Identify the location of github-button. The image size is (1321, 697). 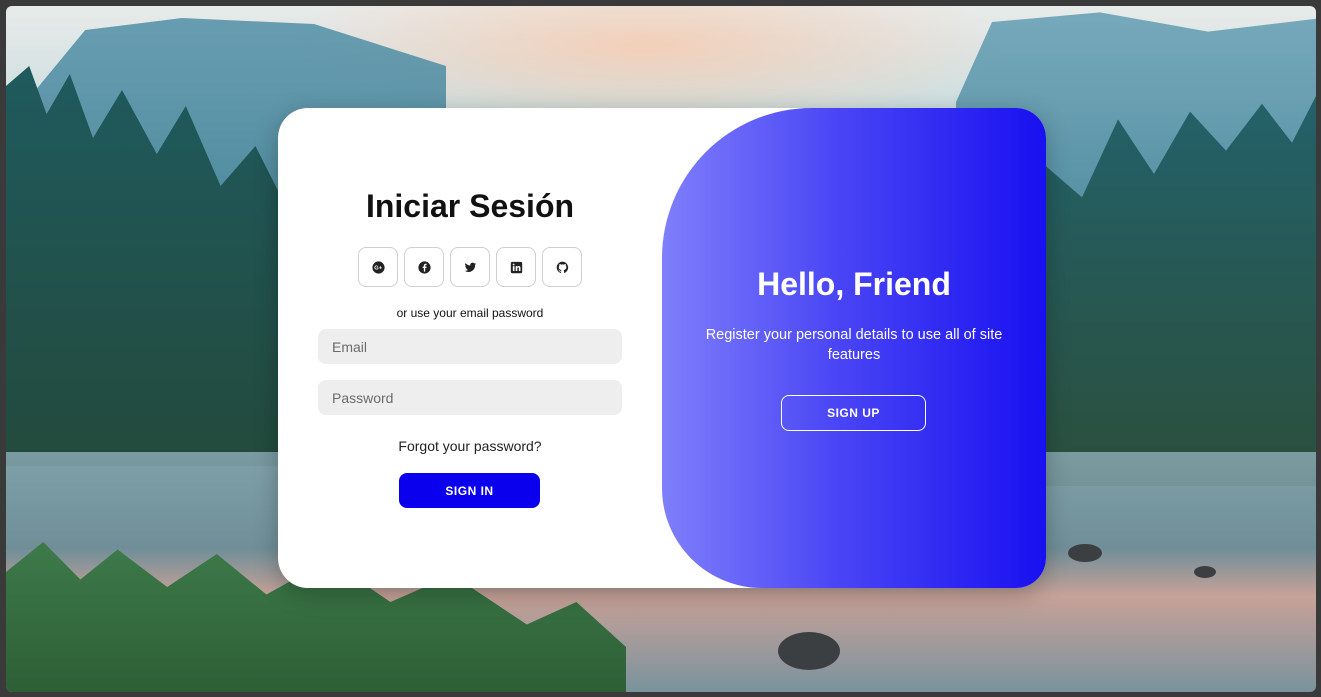
(562, 267).